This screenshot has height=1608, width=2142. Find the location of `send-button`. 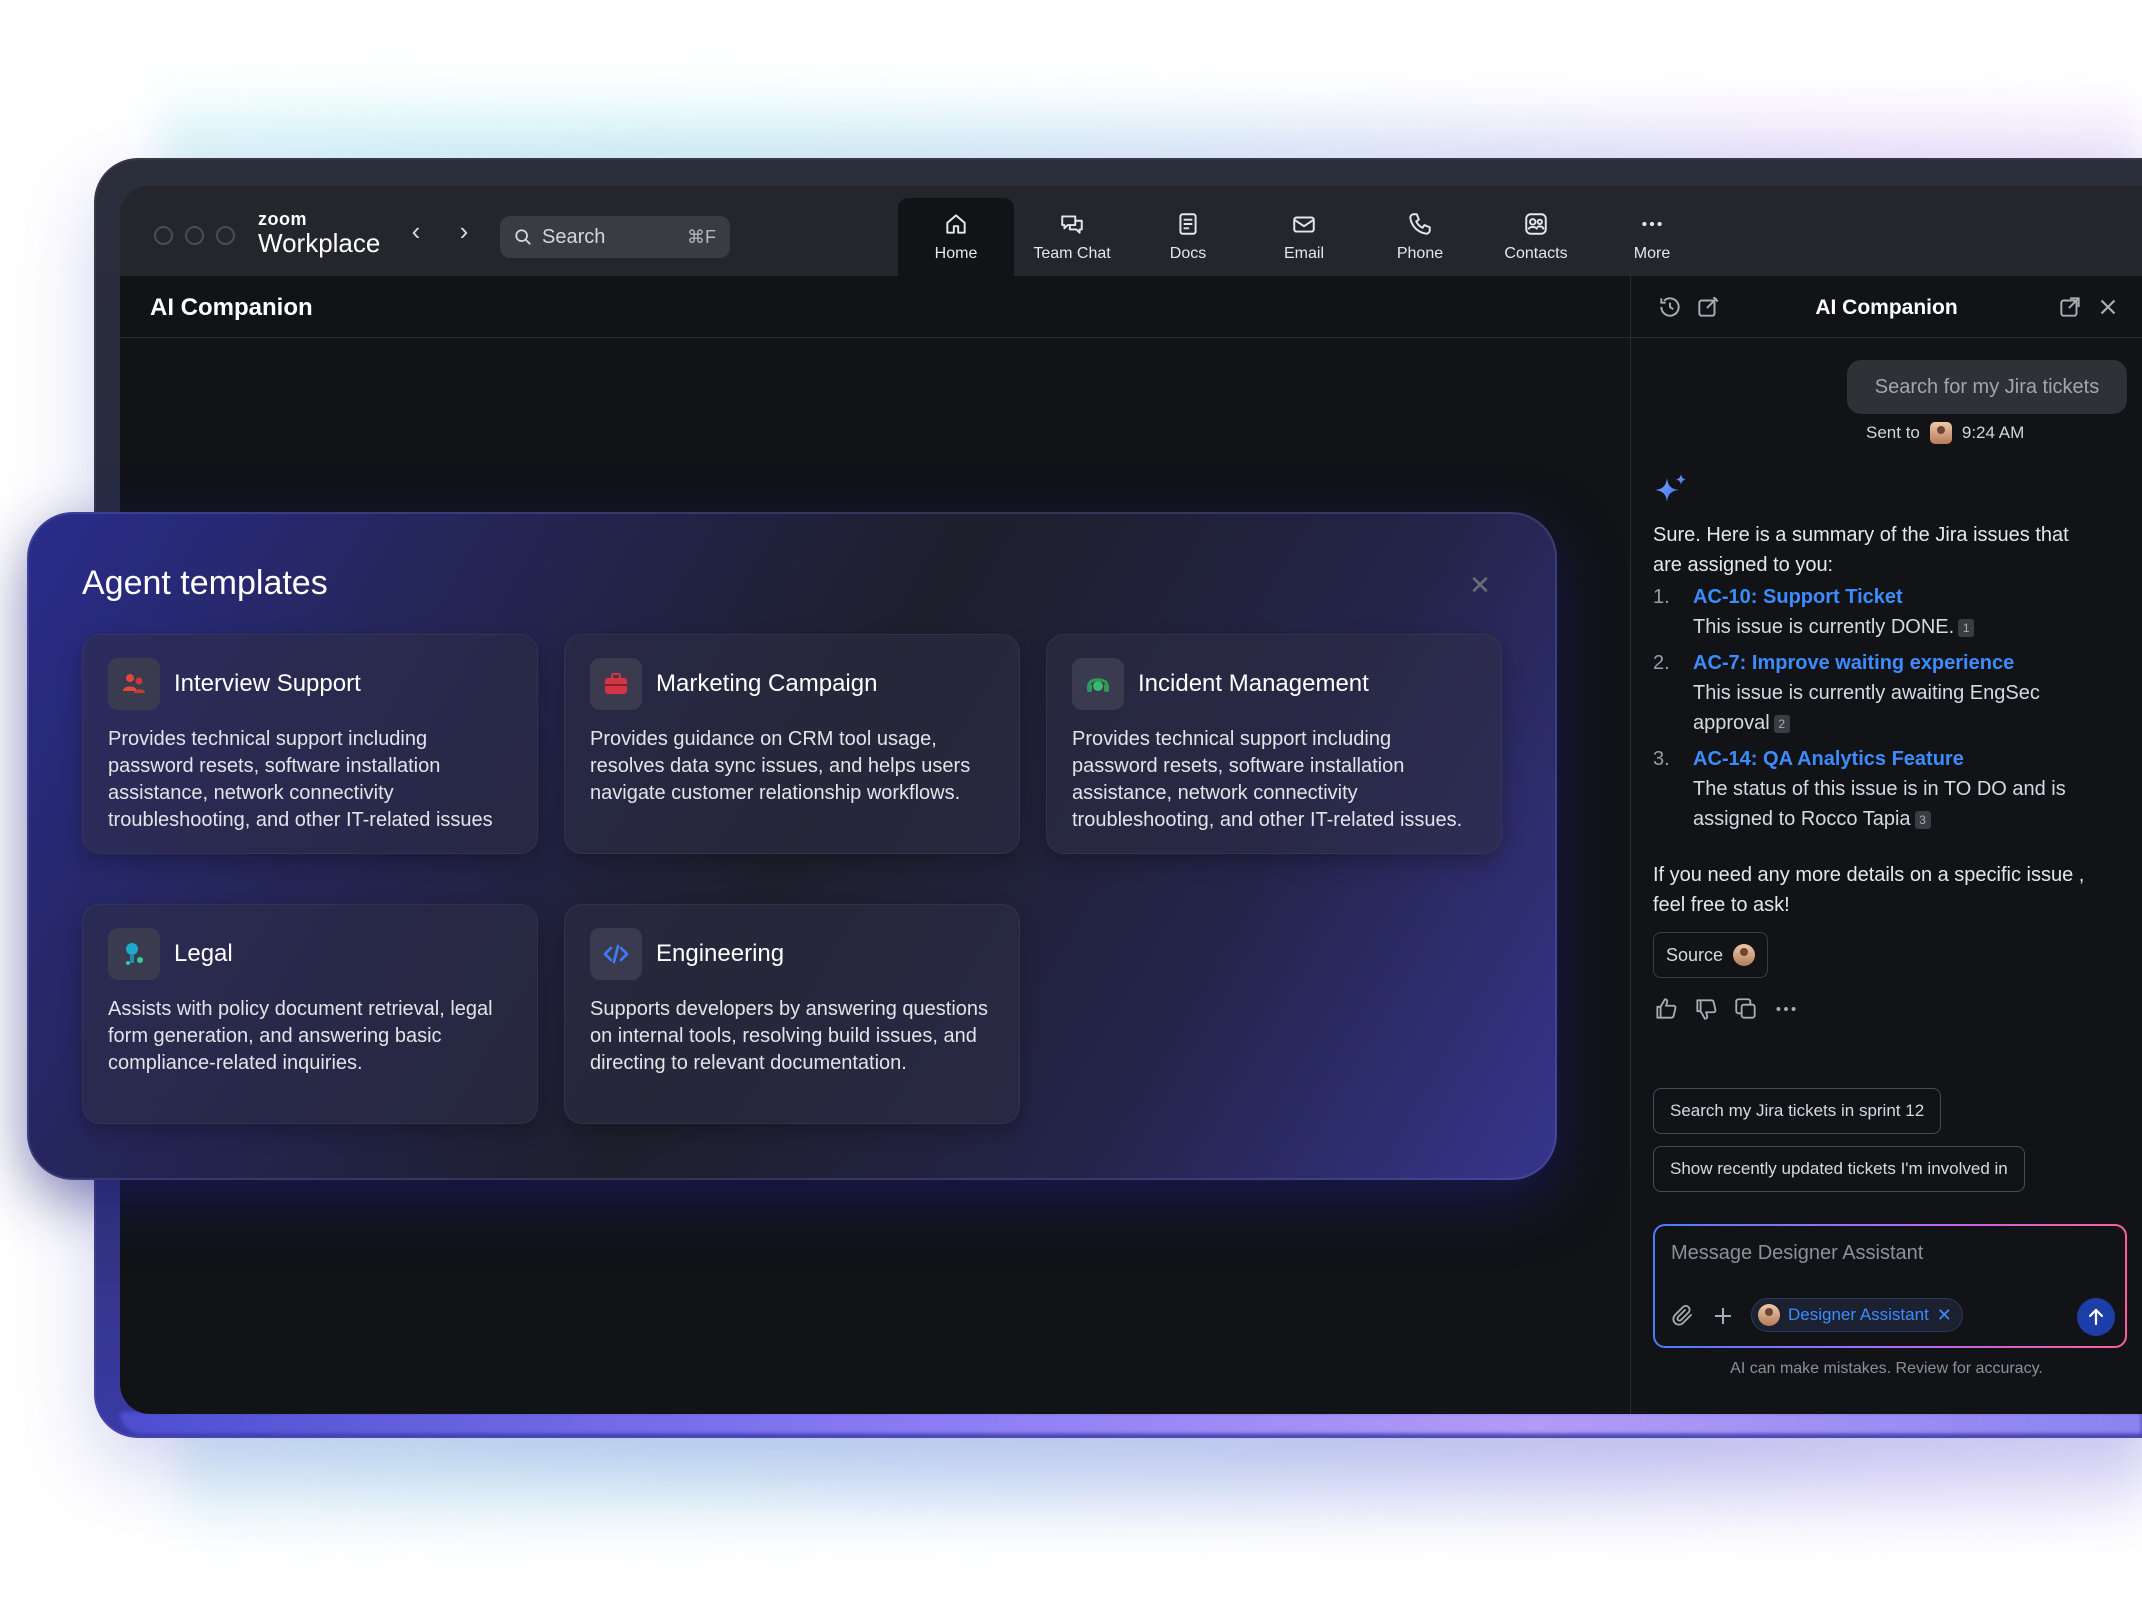

send-button is located at coordinates (2096, 1317).